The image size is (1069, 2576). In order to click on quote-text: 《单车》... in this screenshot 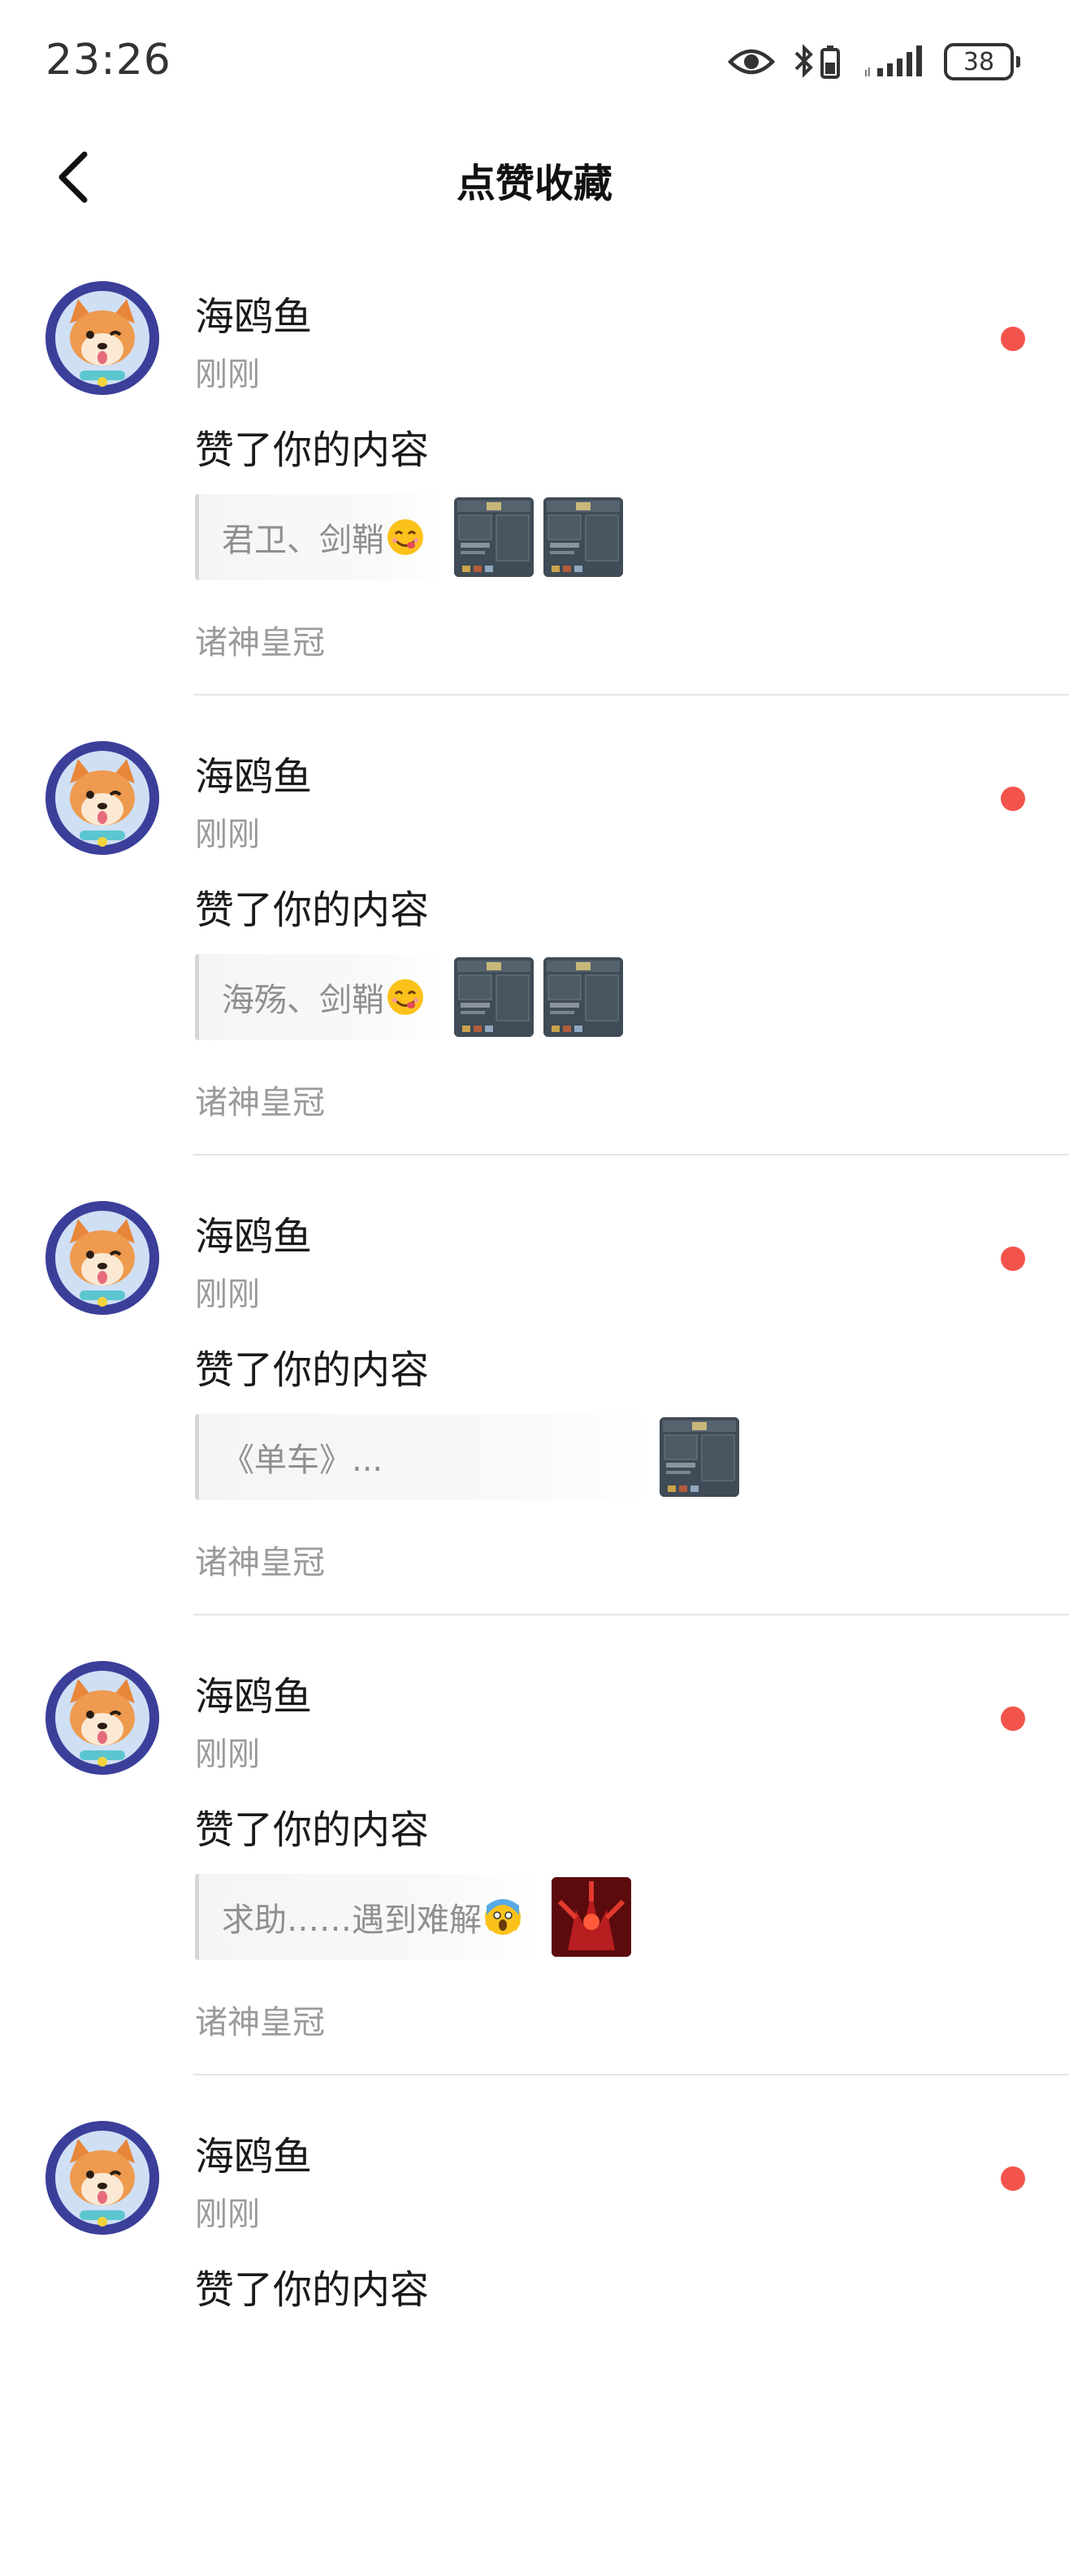, I will do `click(303, 1460)`.